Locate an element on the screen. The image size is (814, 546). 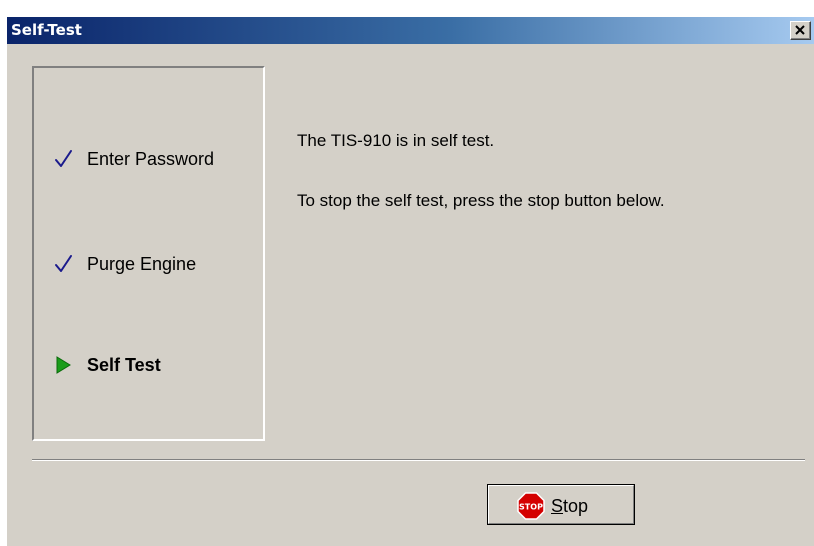
stop-sign-icon: STOP is located at coordinates (531, 506).